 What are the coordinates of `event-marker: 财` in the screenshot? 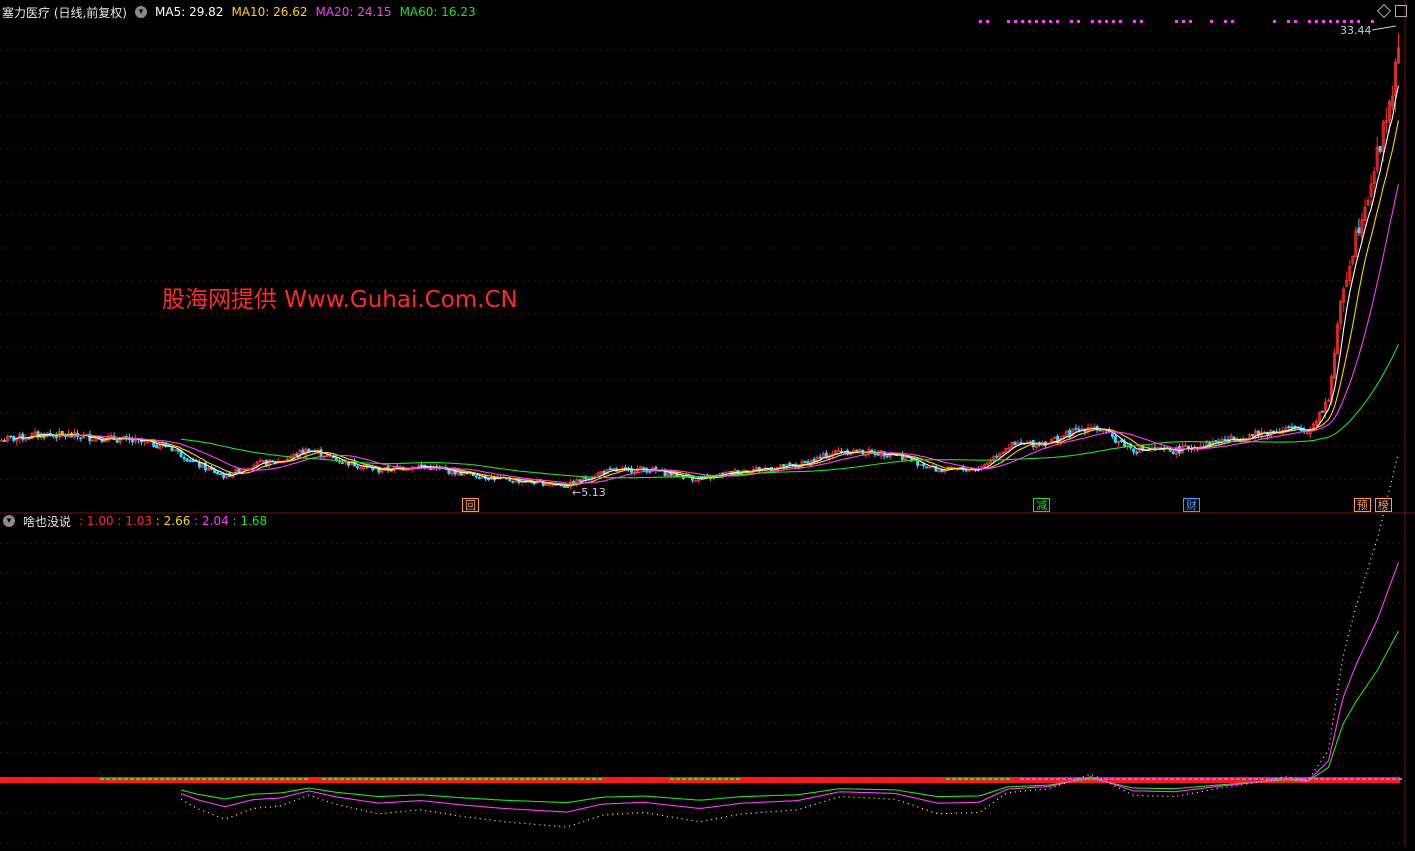 It's located at (1191, 505).